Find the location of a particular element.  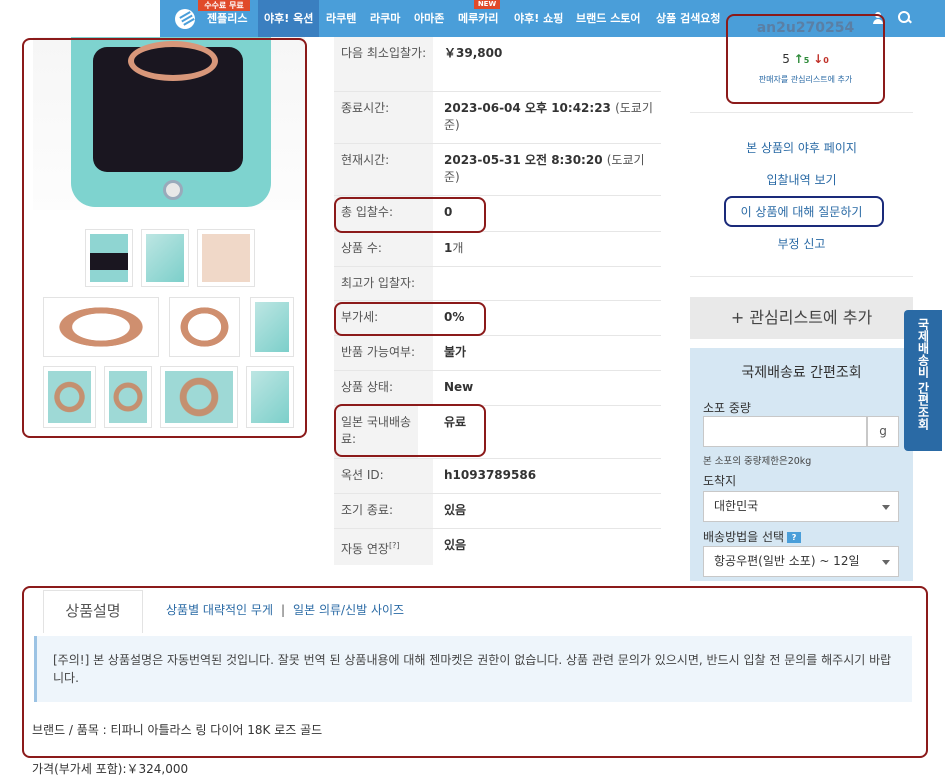

shipping-method-label: 배송방법을 선택? is located at coordinates (752, 536).